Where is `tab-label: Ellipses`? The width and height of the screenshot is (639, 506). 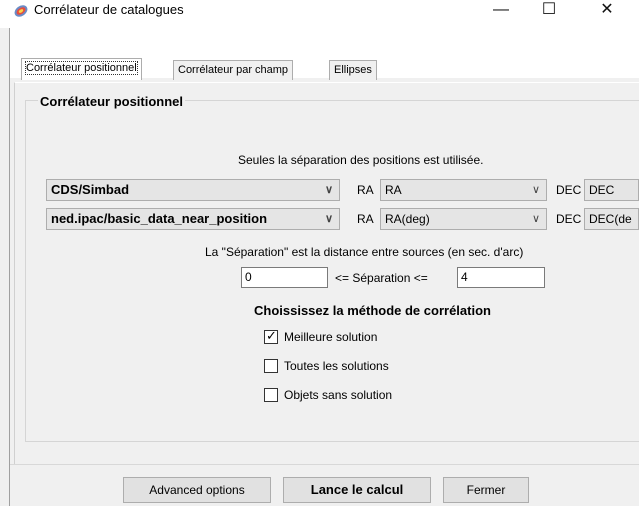
tab-label: Ellipses is located at coordinates (353, 70).